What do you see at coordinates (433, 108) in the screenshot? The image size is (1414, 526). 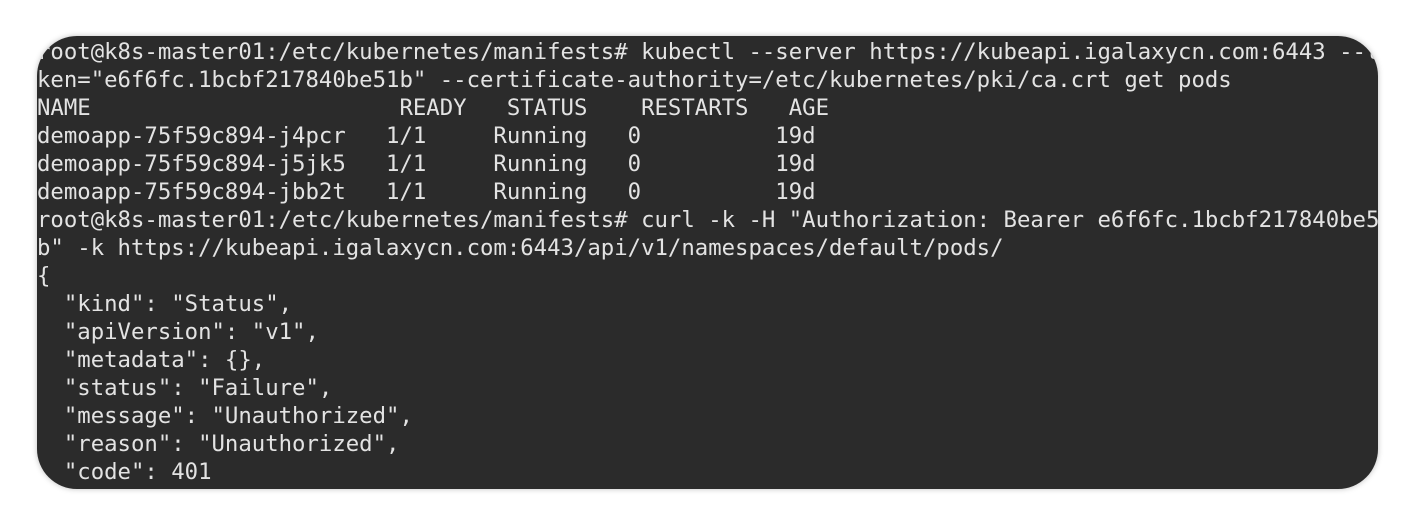 I see `pods-table-header: NAME READY STATUS RESTARTS AGE` at bounding box center [433, 108].